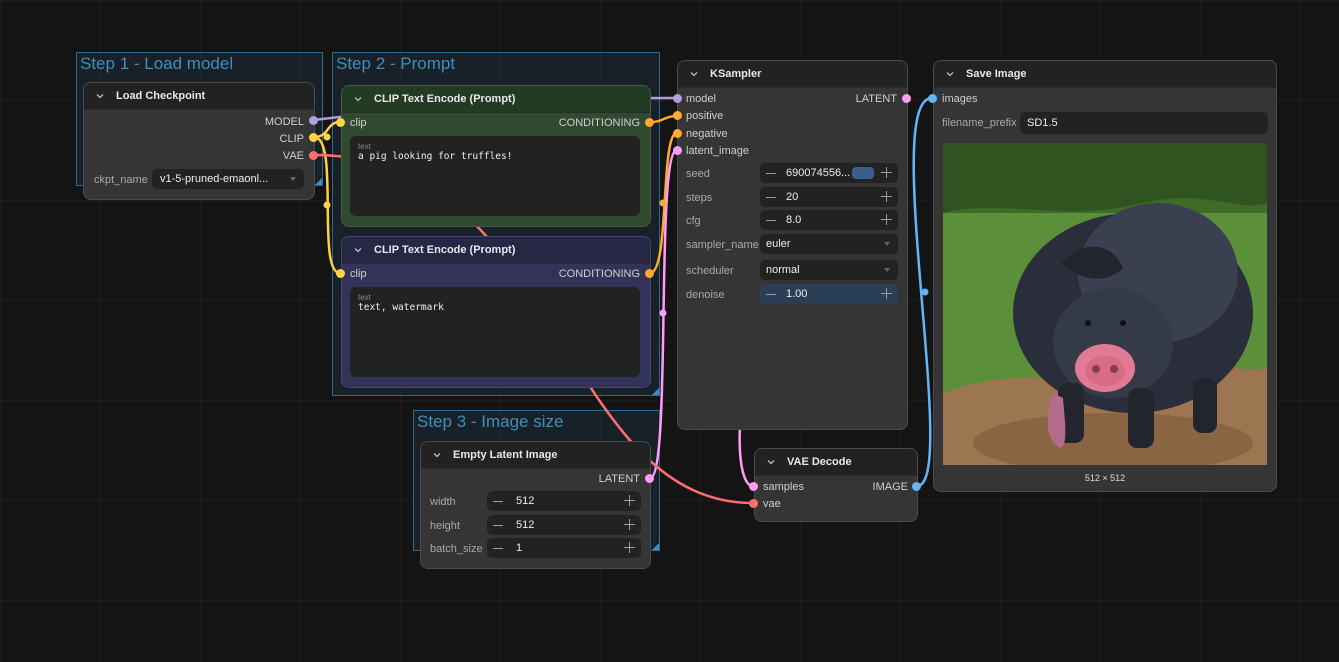 Image resolution: width=1339 pixels, height=662 pixels. I want to click on node-header: Save Image, so click(1105, 74).